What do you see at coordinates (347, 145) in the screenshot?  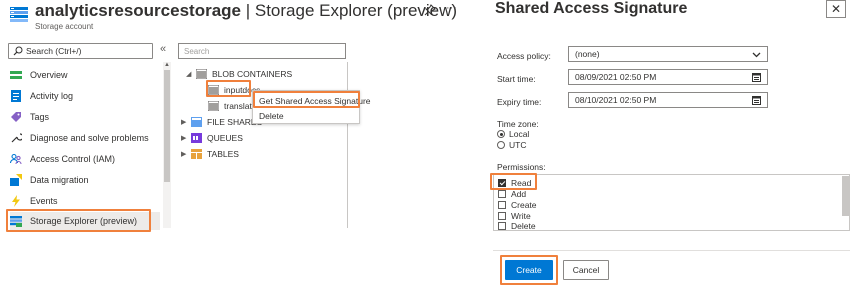 I see `tree-panel-divider` at bounding box center [347, 145].